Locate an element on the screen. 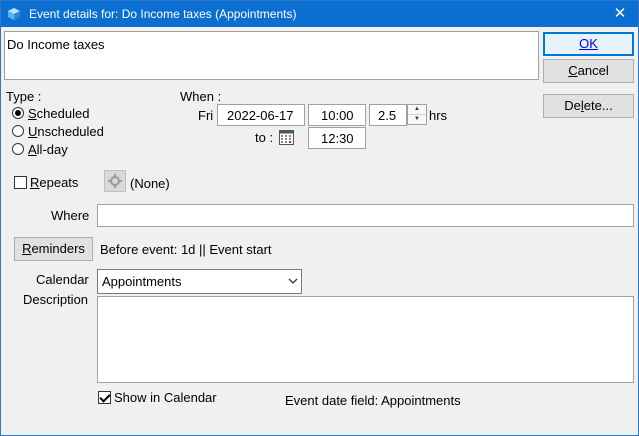  duration-unit: hrs is located at coordinates (438, 115).